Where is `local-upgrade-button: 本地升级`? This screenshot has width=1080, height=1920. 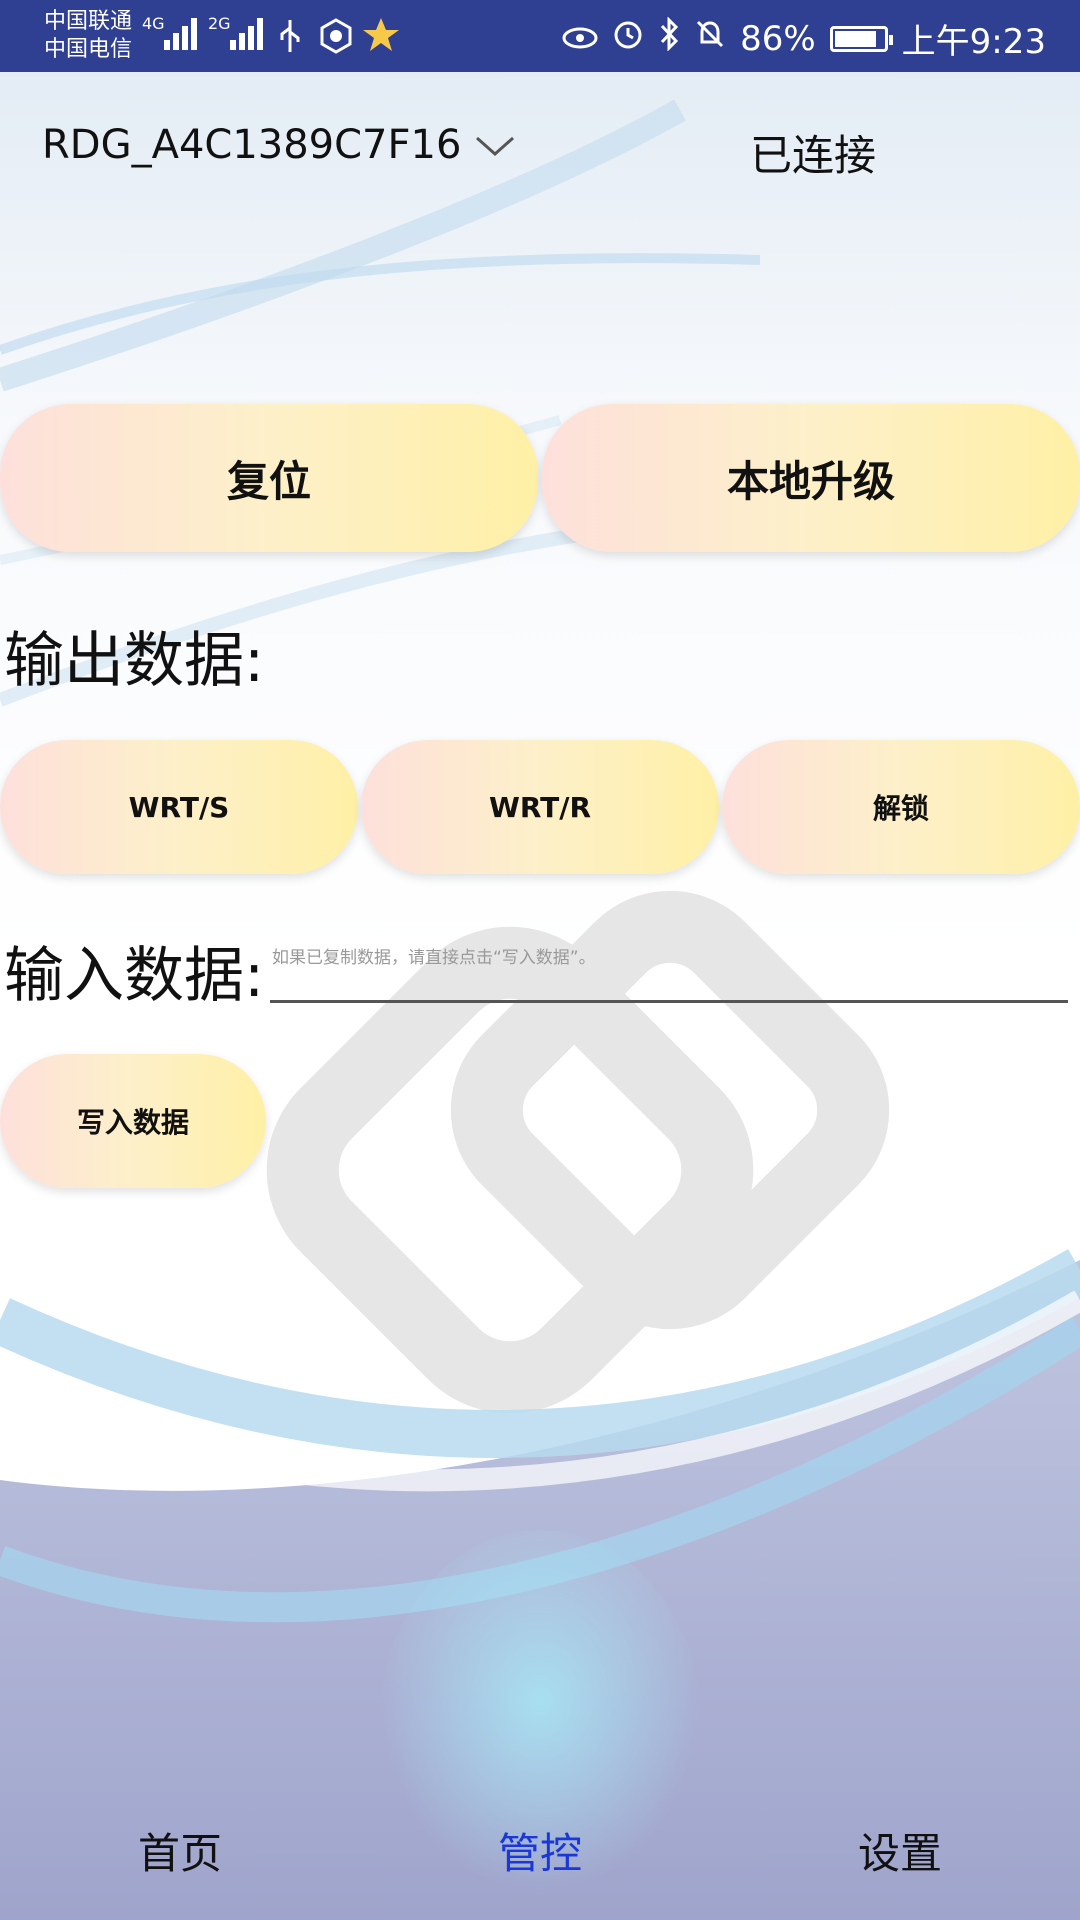 local-upgrade-button: 本地升级 is located at coordinates (811, 478).